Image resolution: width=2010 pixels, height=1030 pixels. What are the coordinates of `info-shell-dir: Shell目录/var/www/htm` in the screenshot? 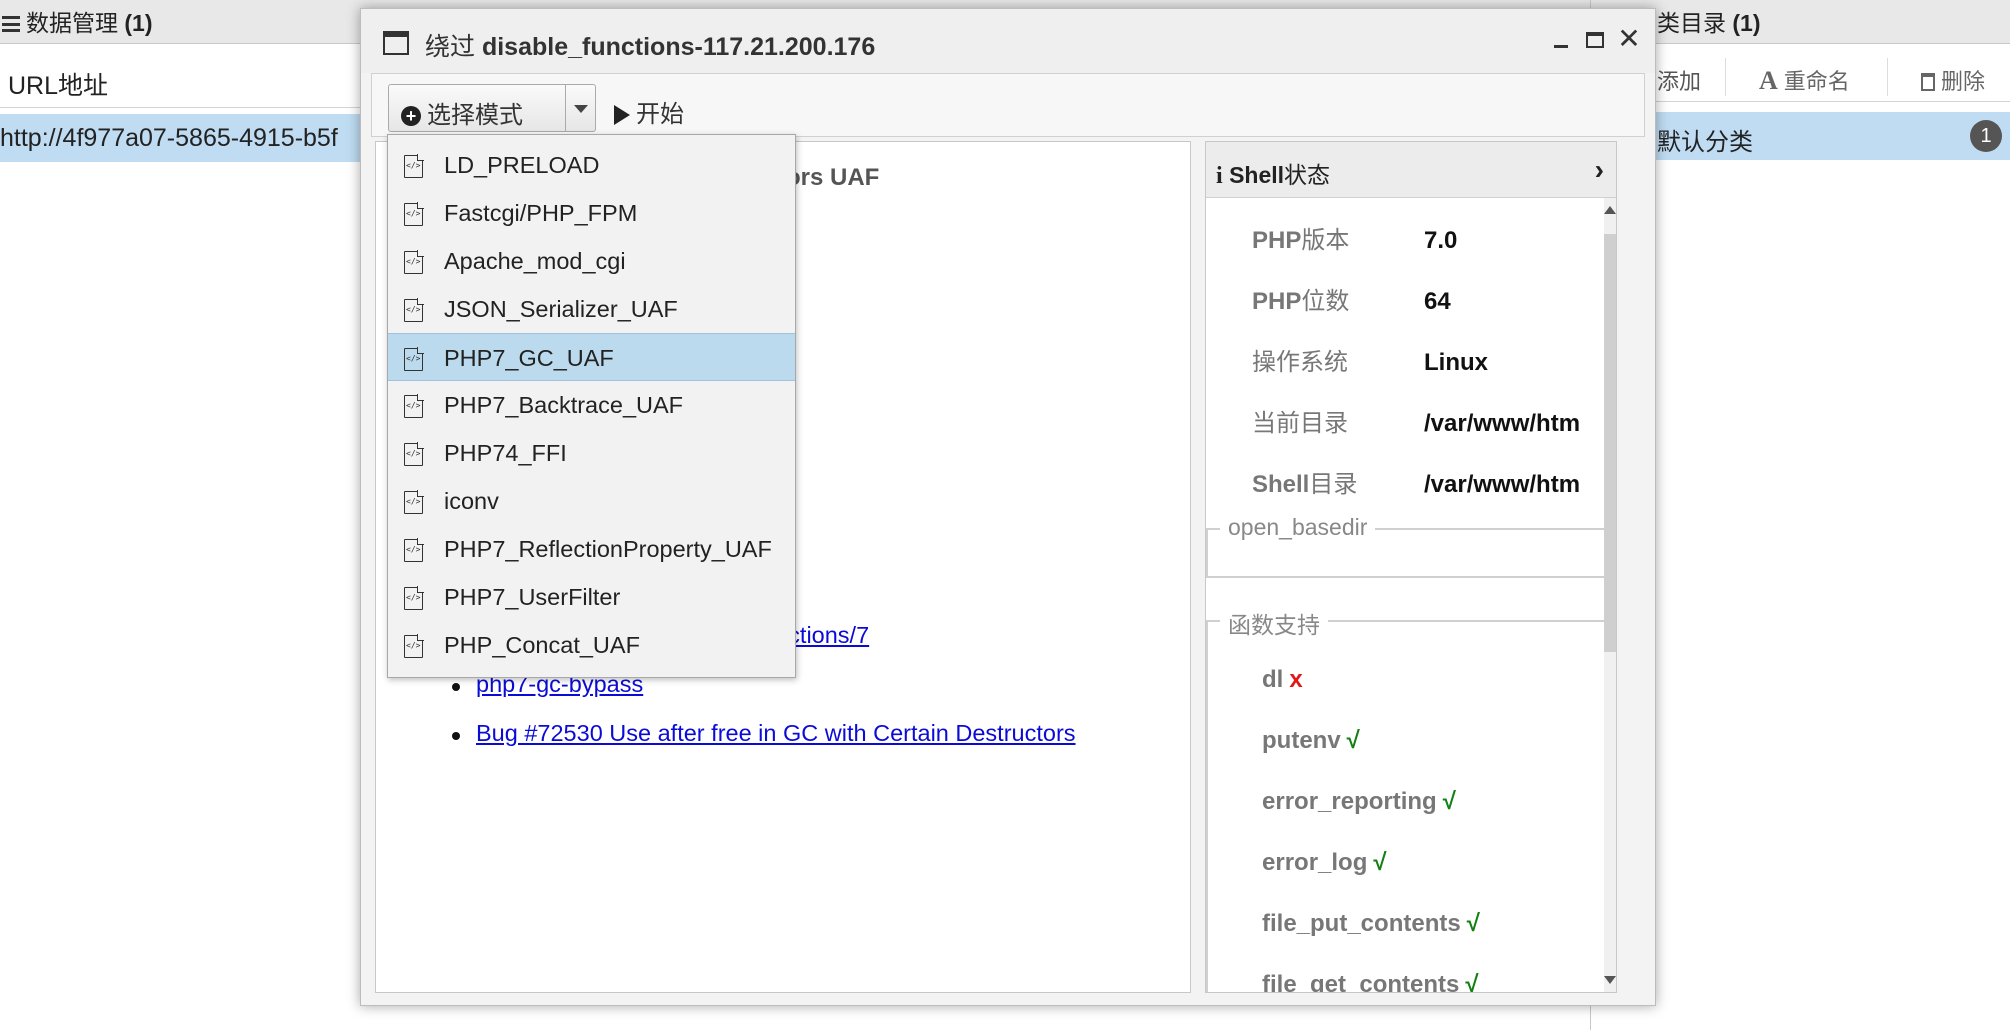 It's located at (1416, 484).